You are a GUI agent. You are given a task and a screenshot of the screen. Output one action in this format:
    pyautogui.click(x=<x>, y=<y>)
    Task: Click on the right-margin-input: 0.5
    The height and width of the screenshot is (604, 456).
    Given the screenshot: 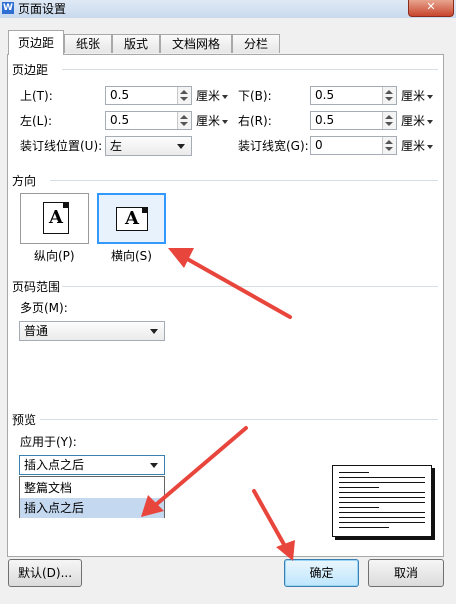 What is the action you would take?
    pyautogui.click(x=353, y=120)
    